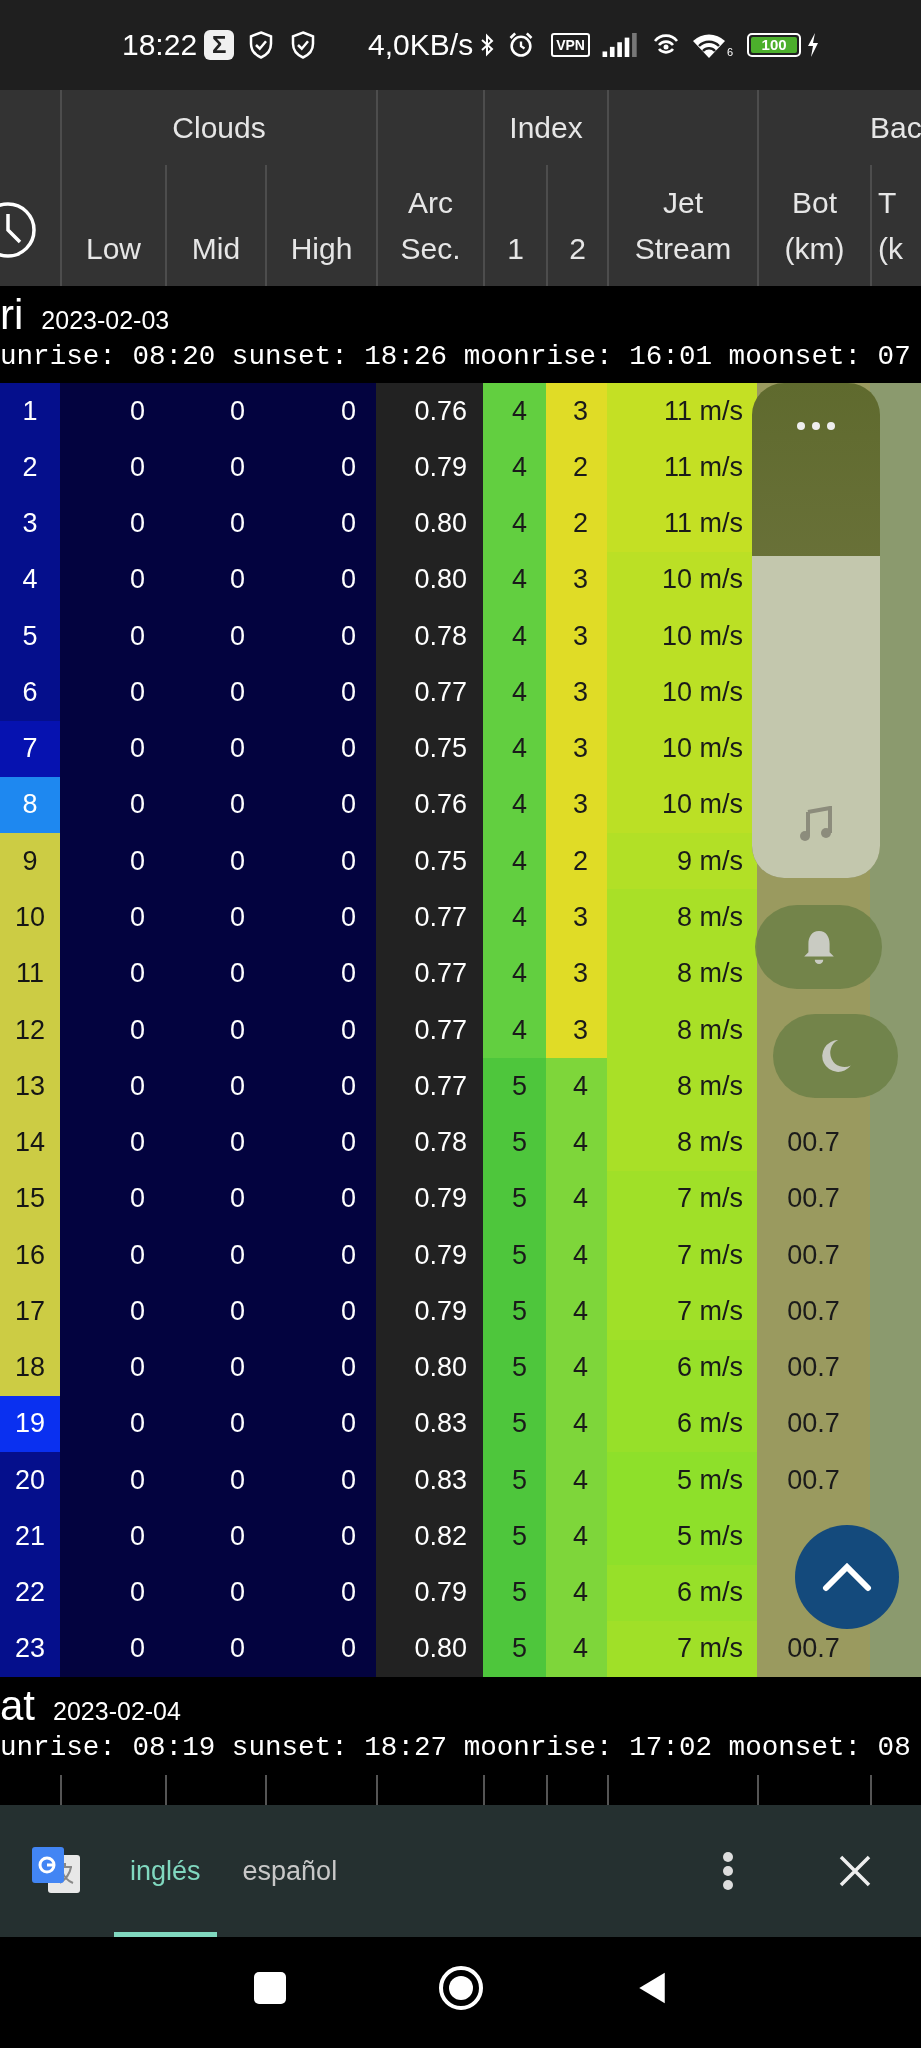  What do you see at coordinates (816, 630) in the screenshot?
I see `volume-slider` at bounding box center [816, 630].